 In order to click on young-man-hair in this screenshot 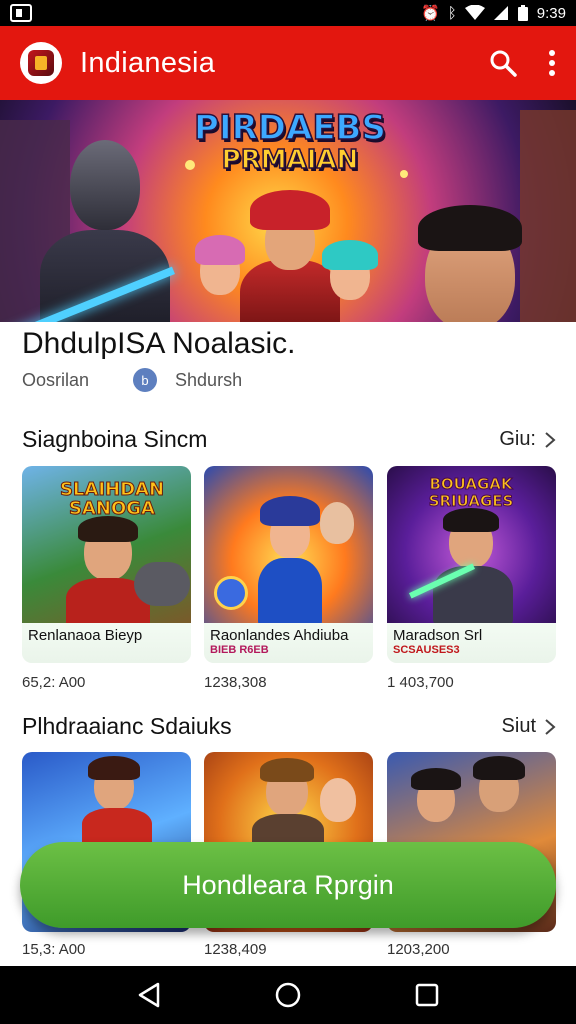, I will do `click(470, 228)`.